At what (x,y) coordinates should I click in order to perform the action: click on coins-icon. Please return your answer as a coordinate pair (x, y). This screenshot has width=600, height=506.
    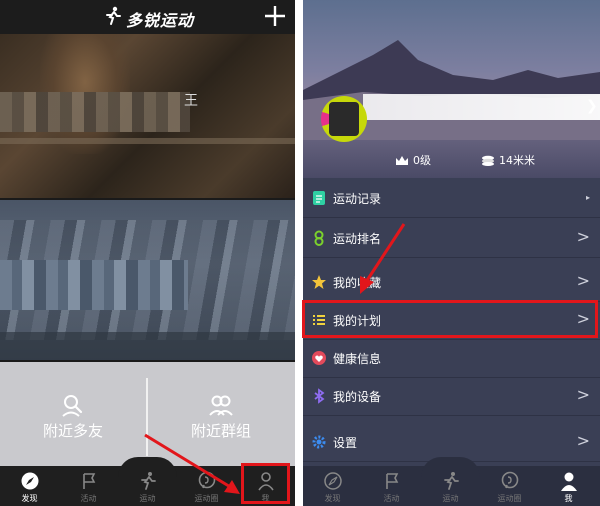
    Looking at the image, I should click on (488, 160).